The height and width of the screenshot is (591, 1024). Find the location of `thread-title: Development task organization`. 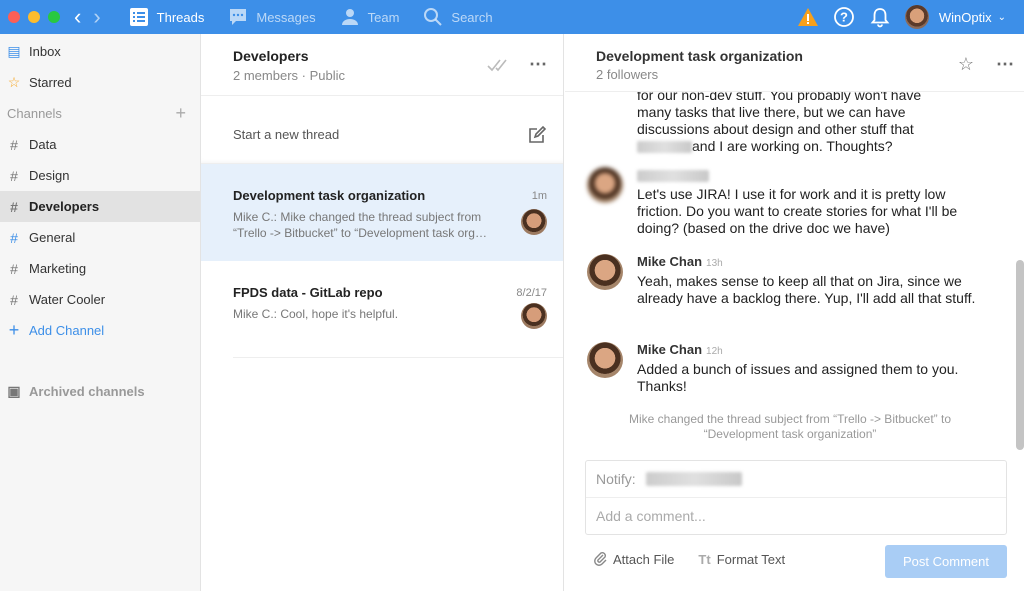

thread-title: Development task organization is located at coordinates (329, 195).